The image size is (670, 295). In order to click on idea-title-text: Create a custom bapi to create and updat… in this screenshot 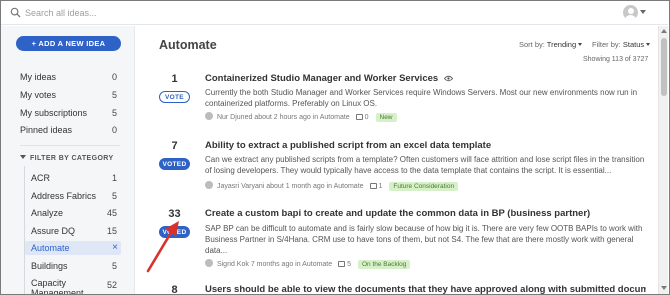, I will do `click(398, 213)`.